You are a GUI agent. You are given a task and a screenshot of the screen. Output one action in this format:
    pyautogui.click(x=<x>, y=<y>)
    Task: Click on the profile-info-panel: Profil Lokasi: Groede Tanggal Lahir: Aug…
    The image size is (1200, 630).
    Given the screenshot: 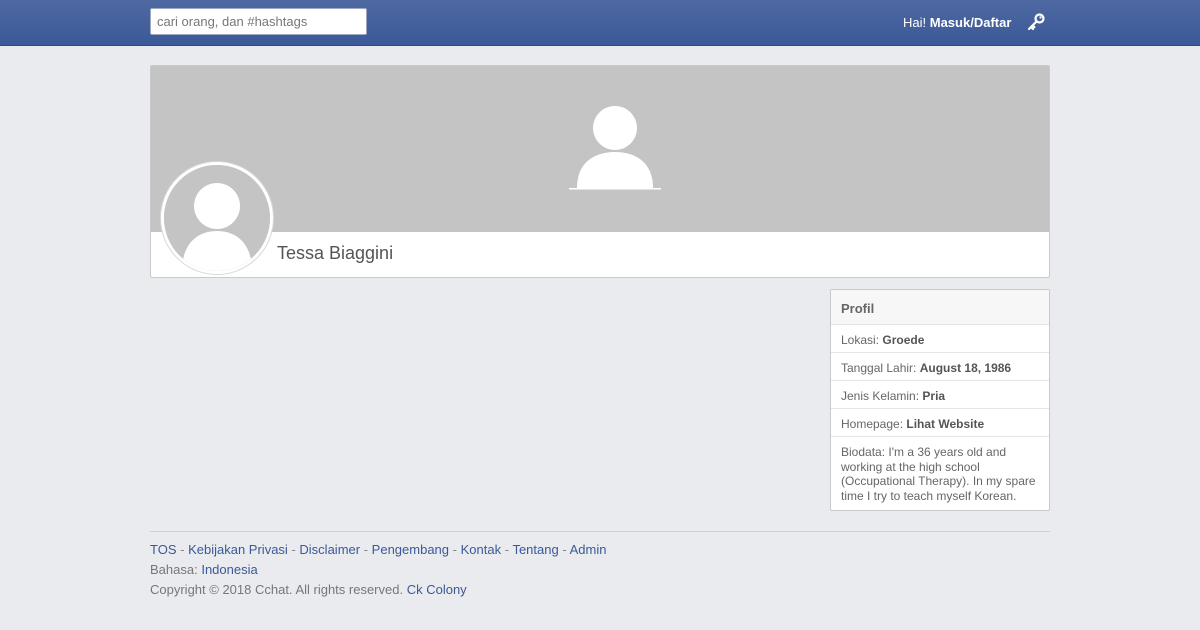 What is the action you would take?
    pyautogui.click(x=940, y=400)
    